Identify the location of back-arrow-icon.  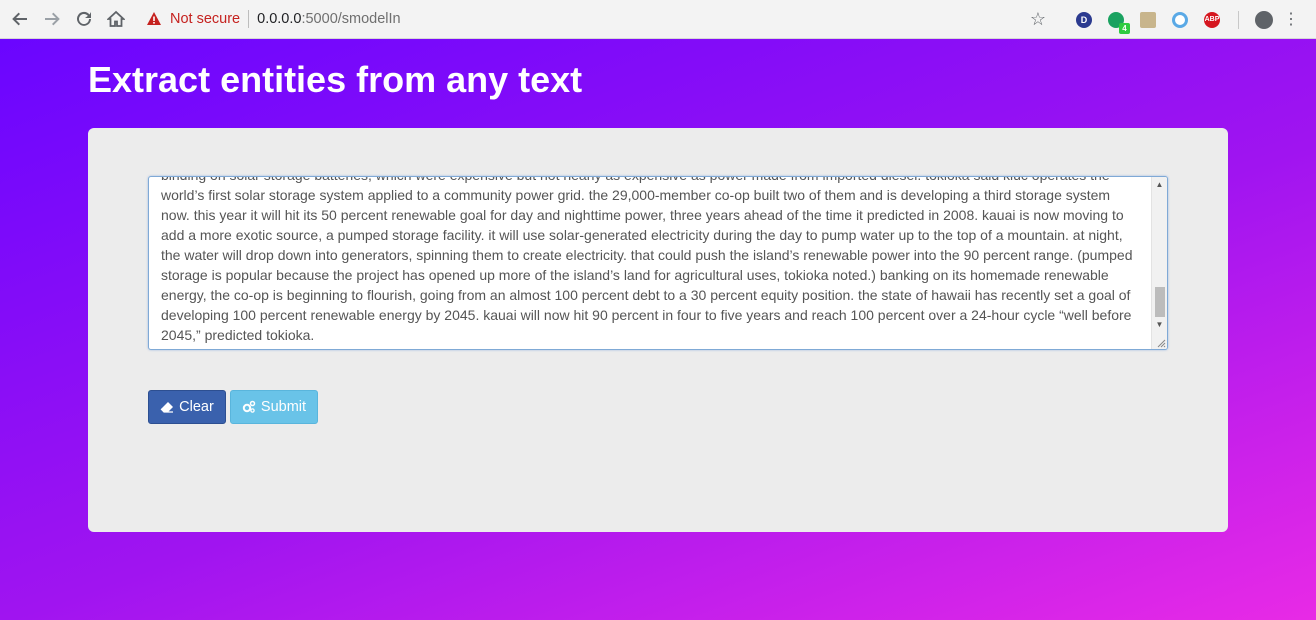
(20, 19).